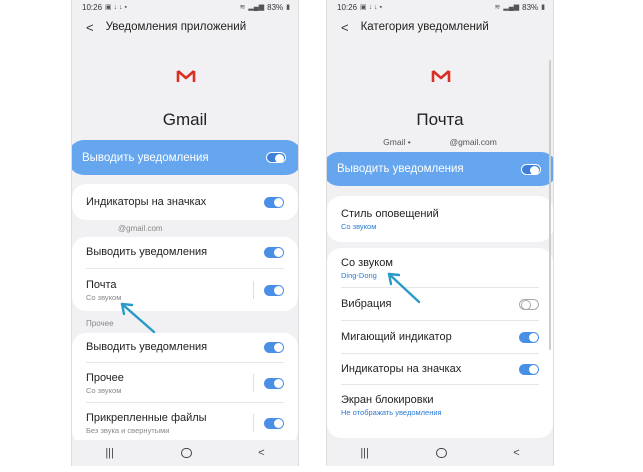 The height and width of the screenshot is (472, 643). Describe the element at coordinates (274, 290) in the screenshot. I see `mail-channel-toggle` at that location.